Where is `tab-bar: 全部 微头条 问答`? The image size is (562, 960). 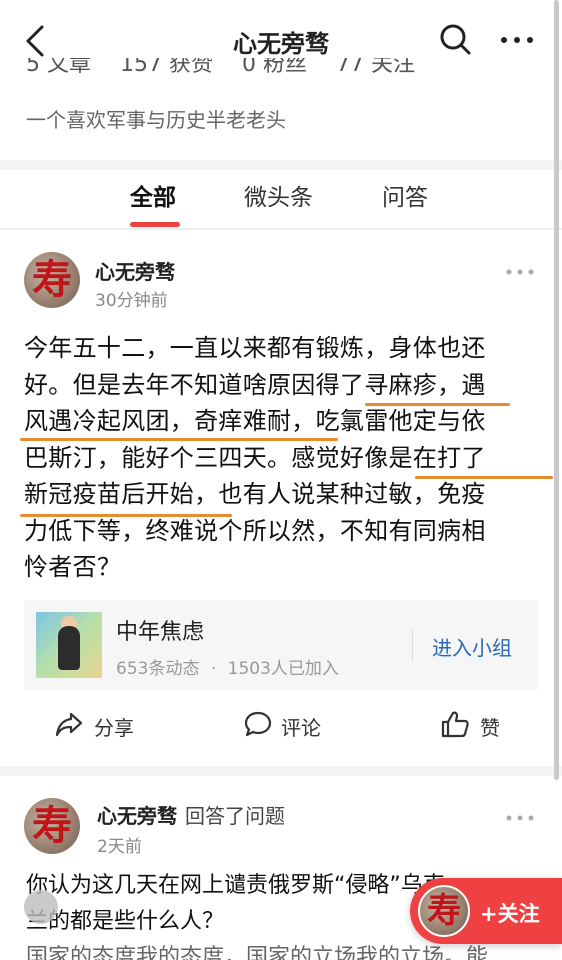 tab-bar: 全部 微头条 问答 is located at coordinates (281, 199).